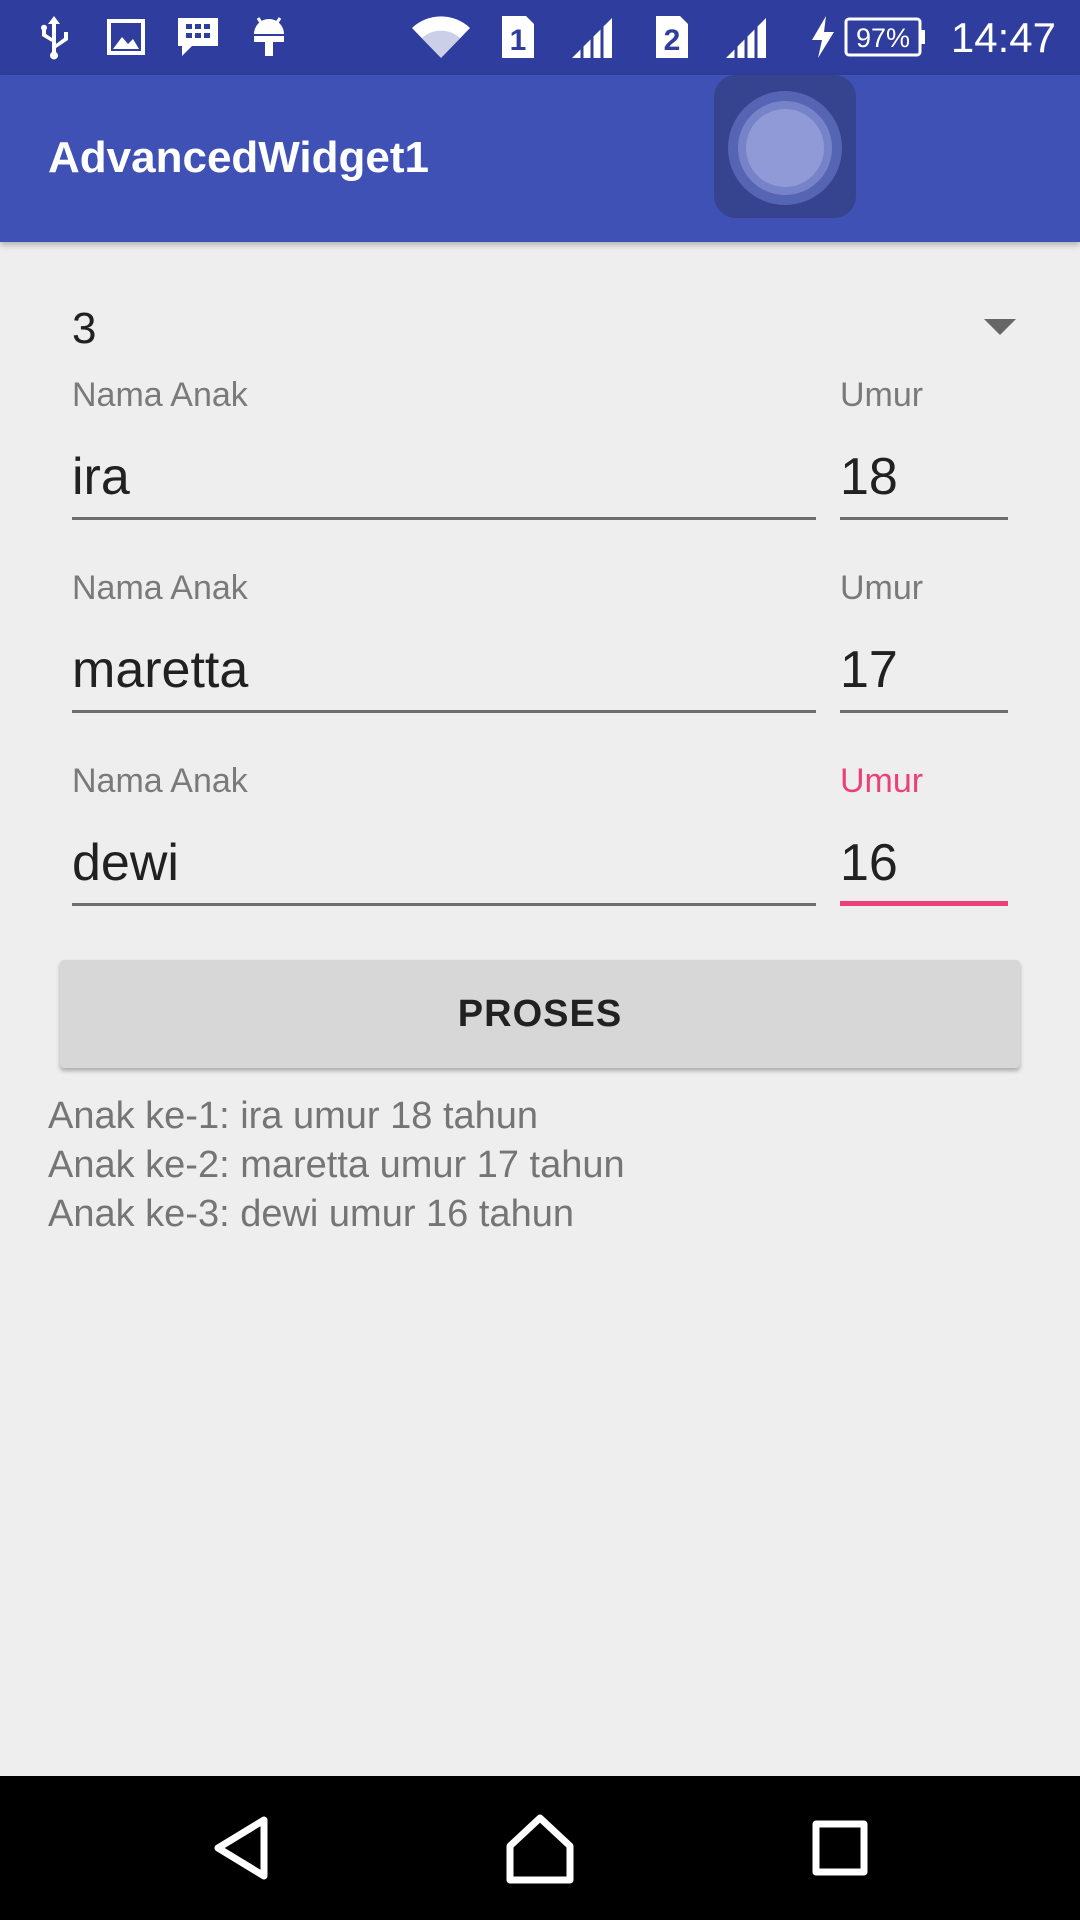  What do you see at coordinates (311, 1214) in the screenshot?
I see `result-line: Anak ke-3: dewi umur 16 tahun` at bounding box center [311, 1214].